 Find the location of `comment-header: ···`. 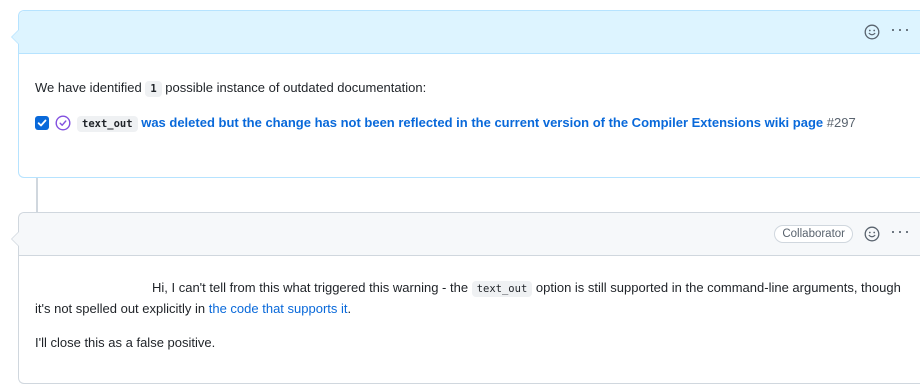

comment-header: ··· is located at coordinates (469, 32).